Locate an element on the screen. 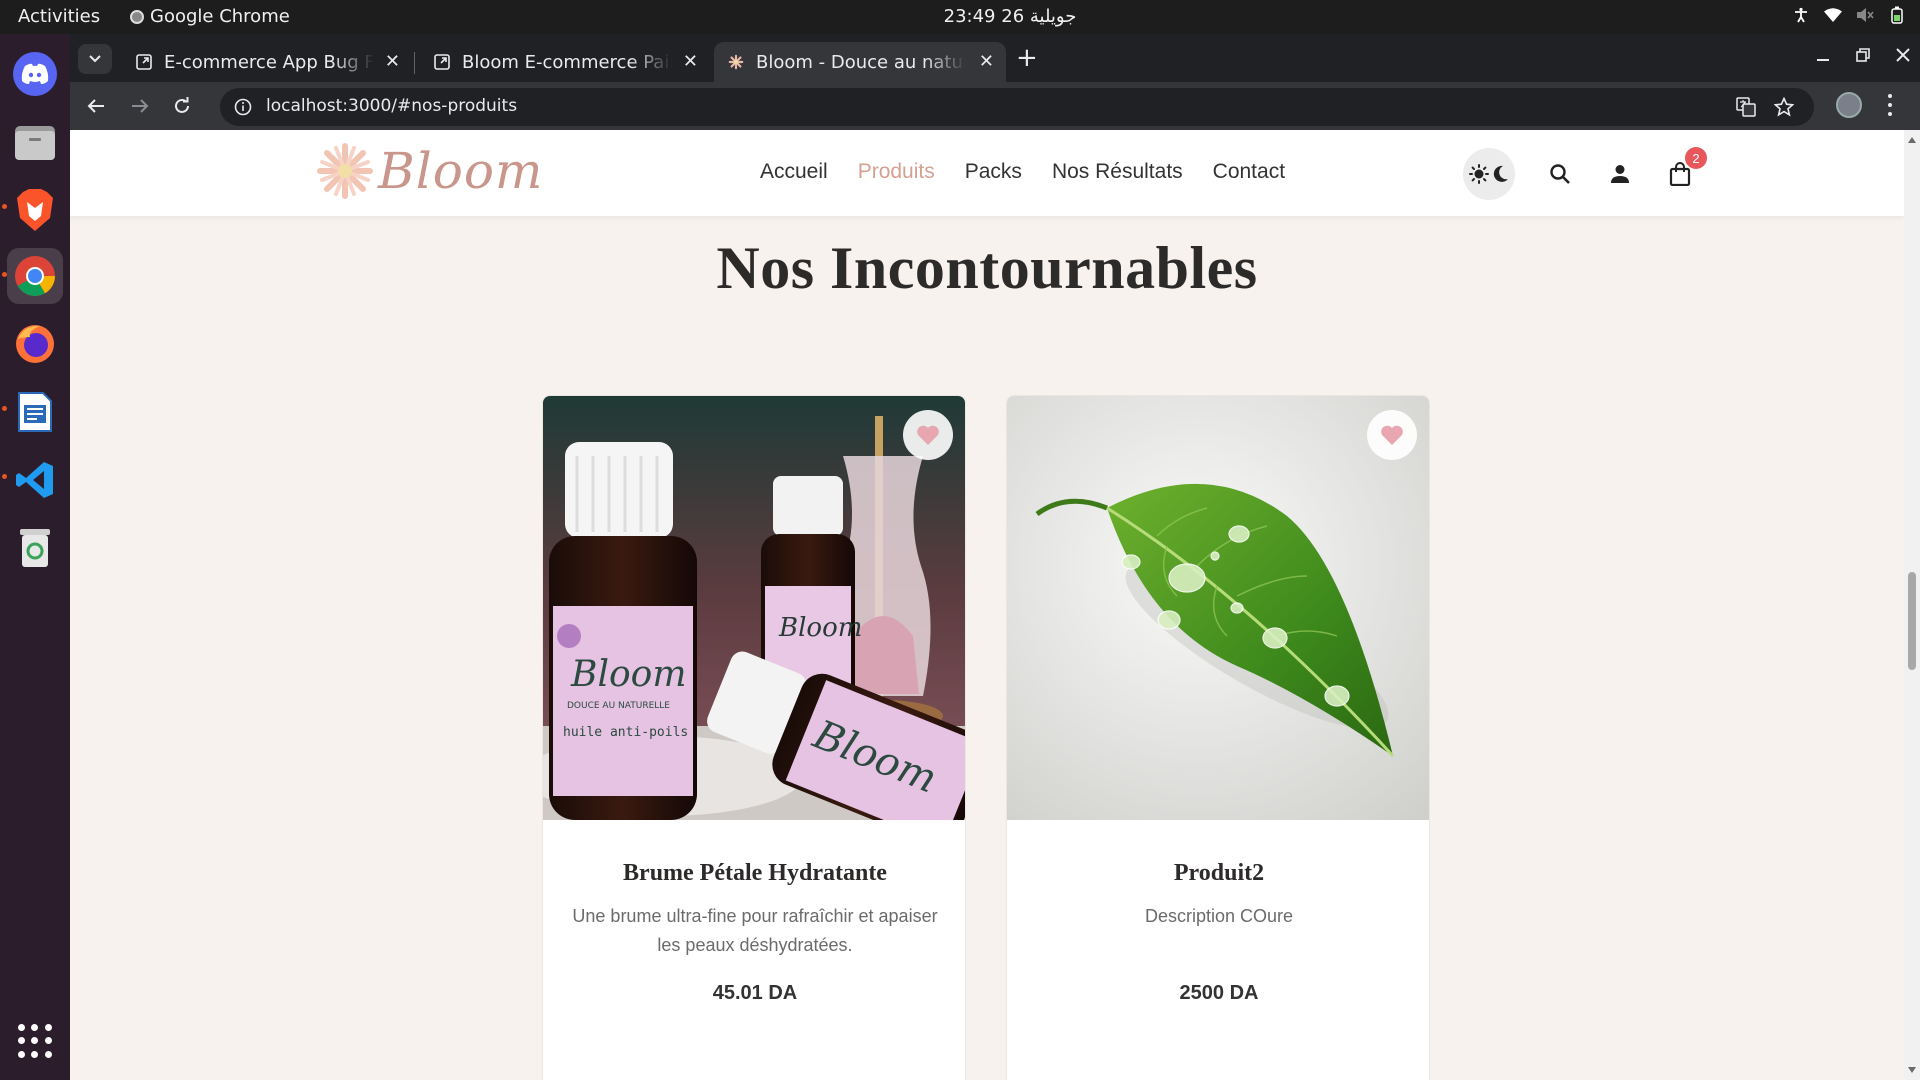  user-icon is located at coordinates (1620, 174).